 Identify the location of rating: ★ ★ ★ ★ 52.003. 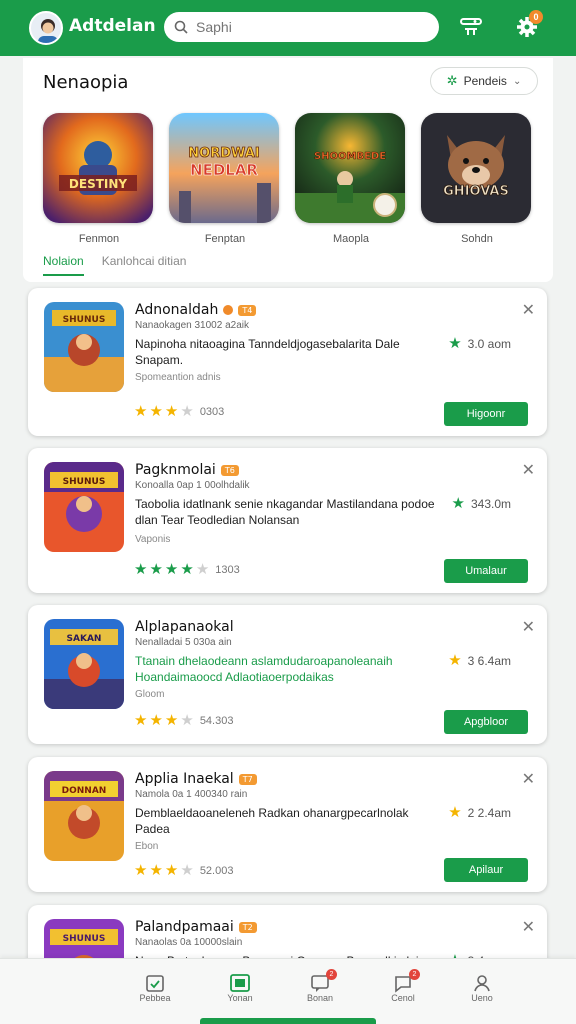
(183, 870).